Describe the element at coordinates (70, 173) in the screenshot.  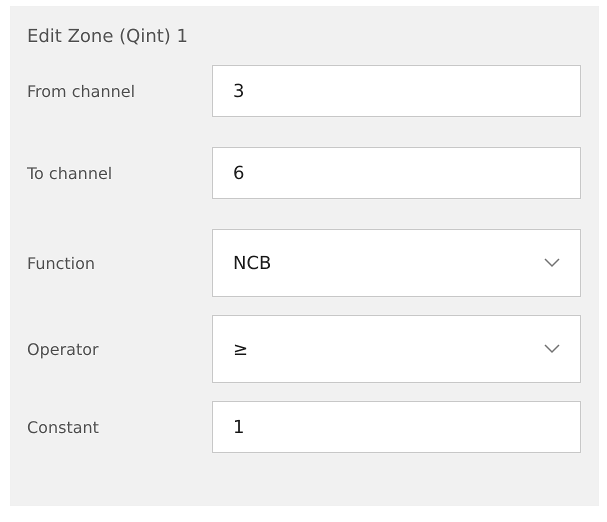
I see `field-label: To channel` at that location.